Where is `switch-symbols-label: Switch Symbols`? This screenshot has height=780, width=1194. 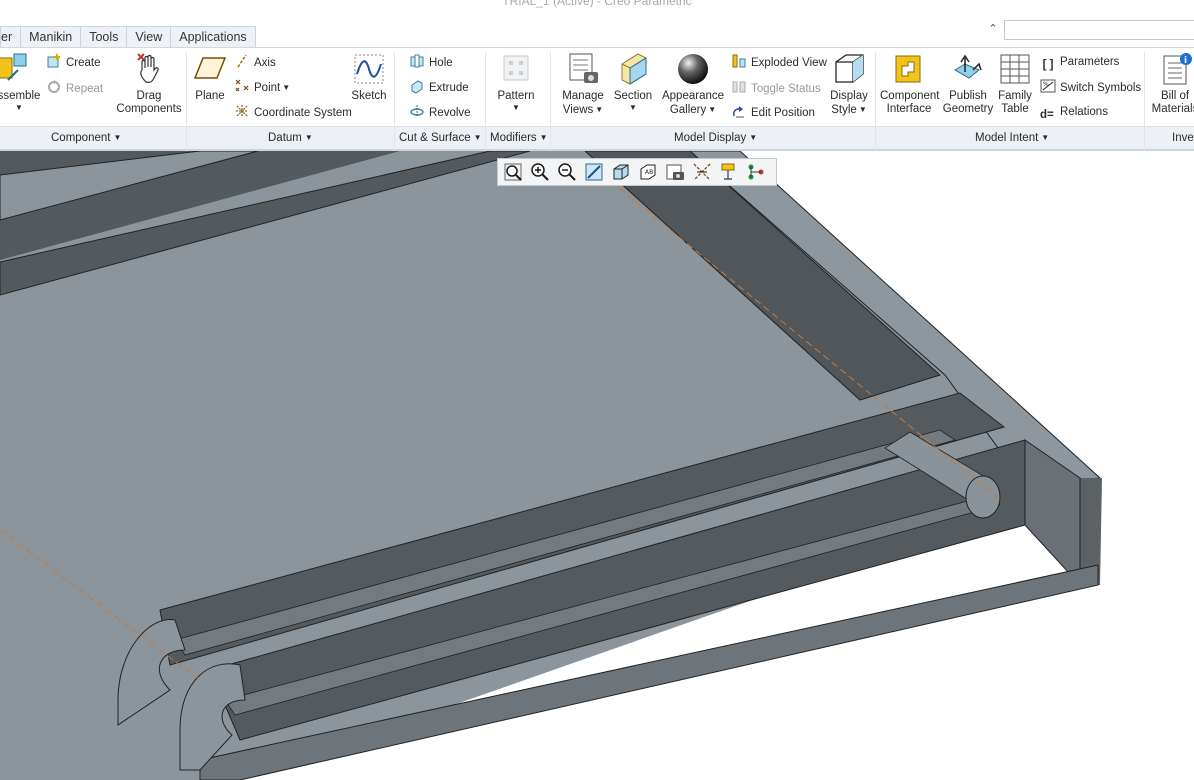
switch-symbols-label: Switch Symbols is located at coordinates (1101, 88).